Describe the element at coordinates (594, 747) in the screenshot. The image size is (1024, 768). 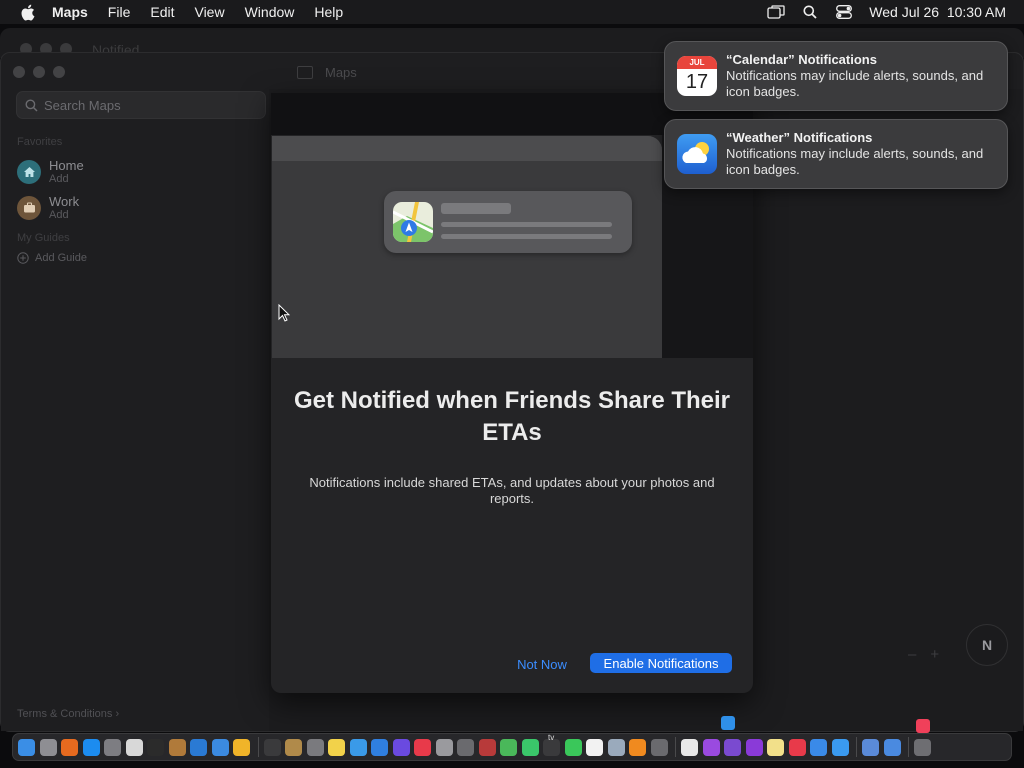
I see `calendar-icon` at that location.